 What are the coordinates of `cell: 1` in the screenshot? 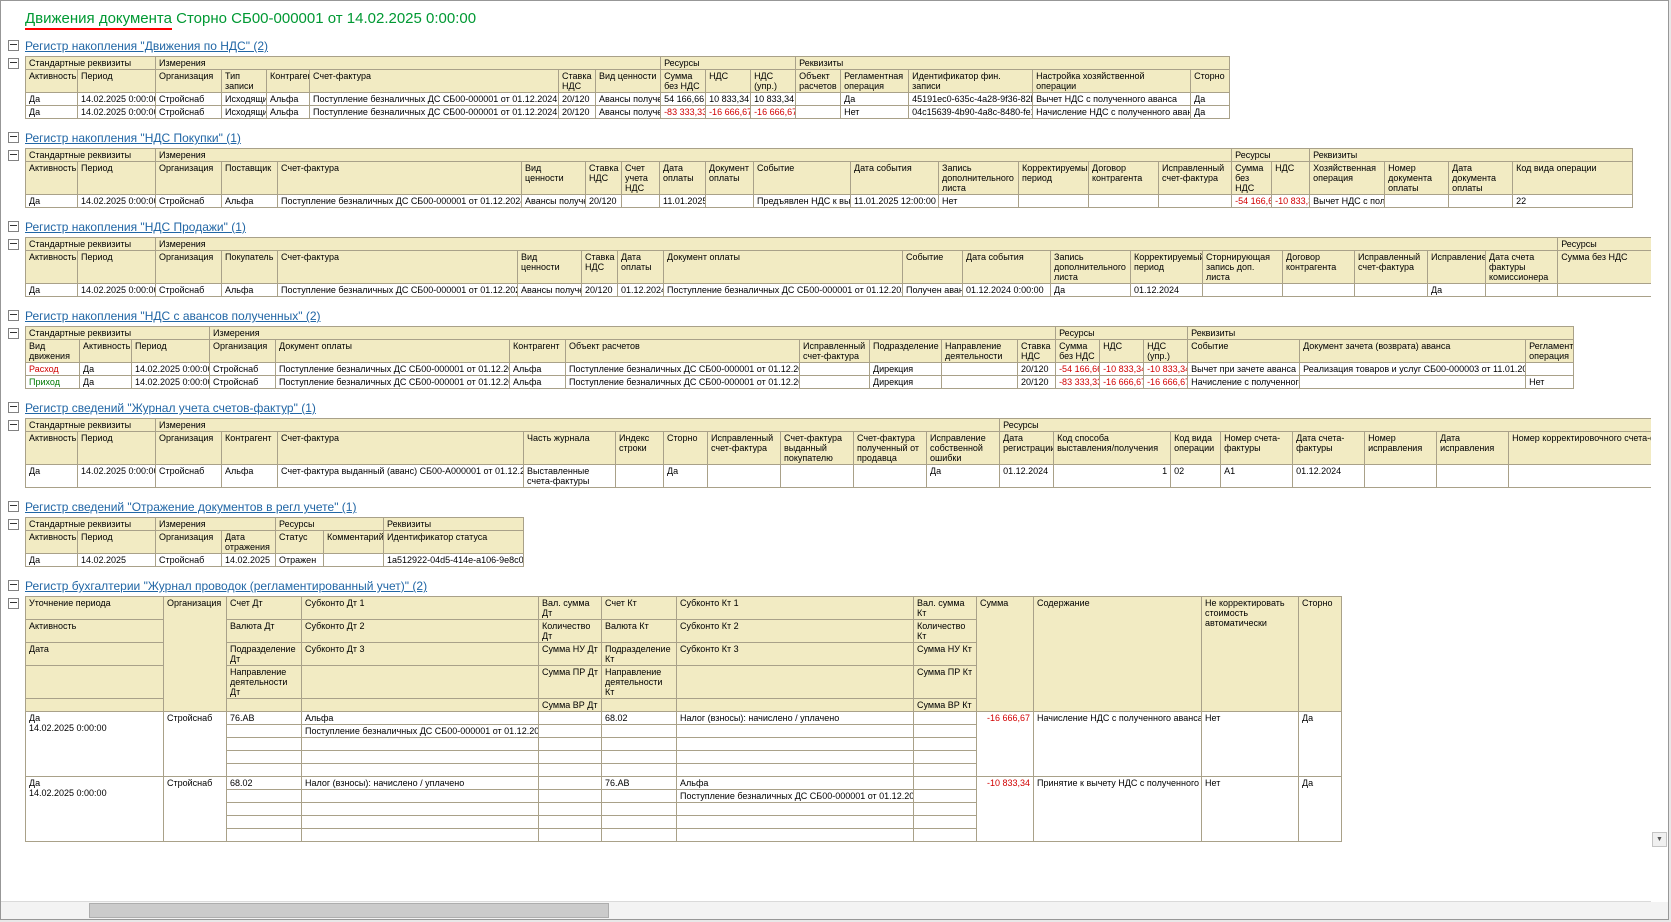 It's located at (1112, 476).